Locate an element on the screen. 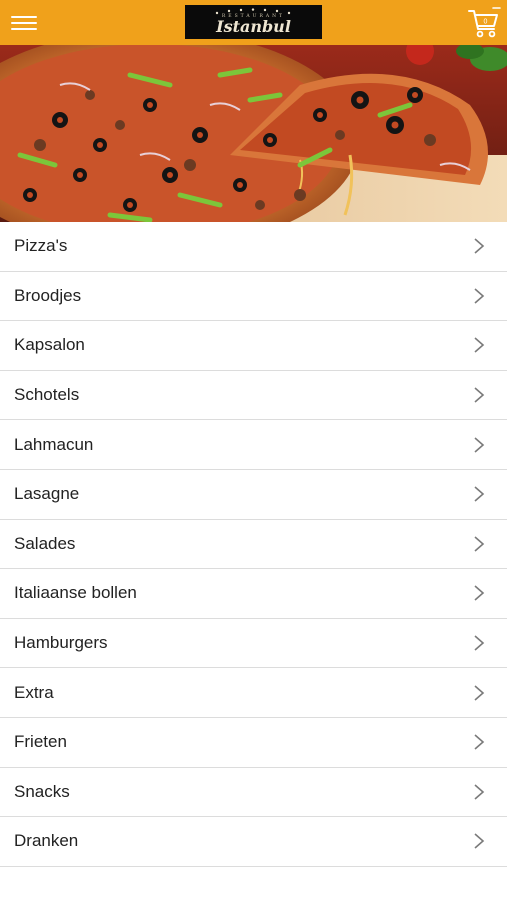  cart-count: 0 is located at coordinates (486, 22).